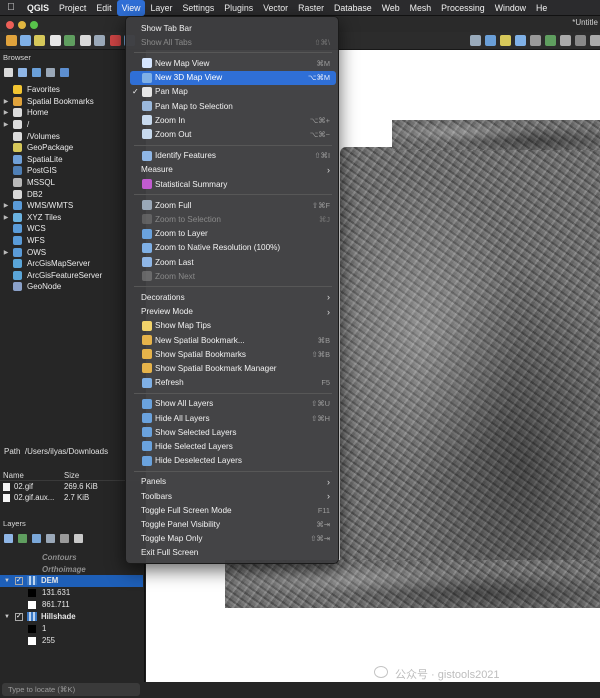 The width and height of the screenshot is (600, 698). I want to click on browser-item: WFS, so click(70, 241).